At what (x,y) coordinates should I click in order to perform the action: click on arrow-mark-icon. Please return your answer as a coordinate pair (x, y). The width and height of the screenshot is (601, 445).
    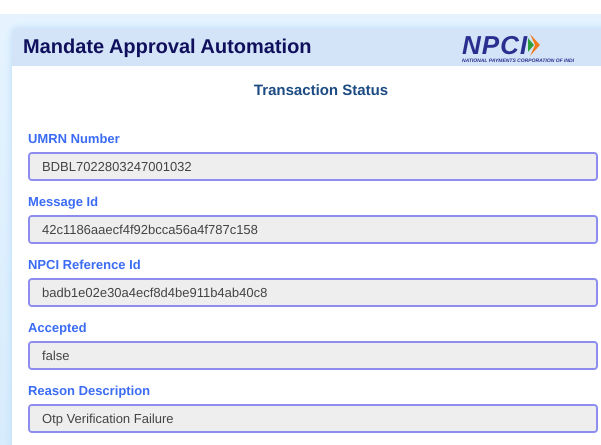
    Looking at the image, I should click on (535, 45).